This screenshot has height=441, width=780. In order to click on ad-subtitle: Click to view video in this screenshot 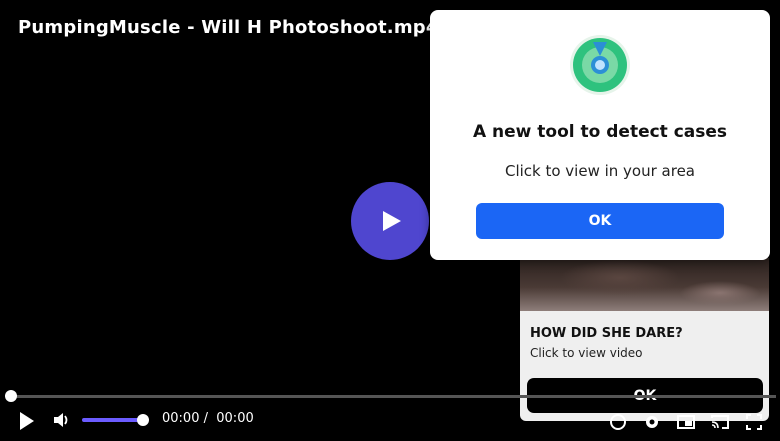, I will do `click(586, 353)`.